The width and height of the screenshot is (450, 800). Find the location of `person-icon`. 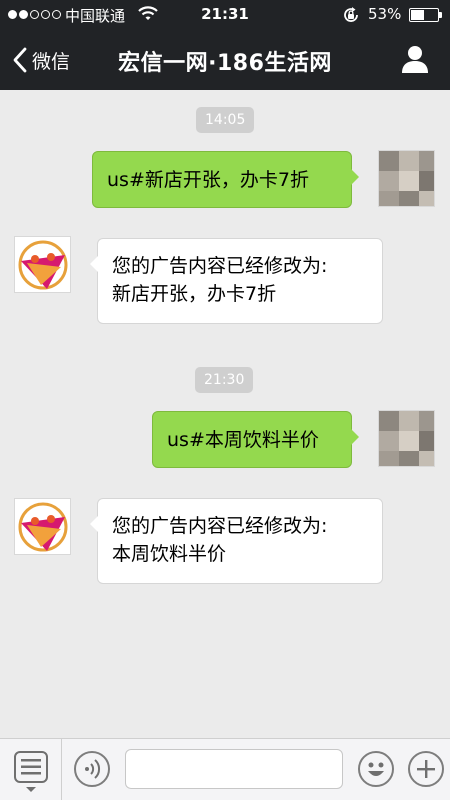

person-icon is located at coordinates (415, 59).